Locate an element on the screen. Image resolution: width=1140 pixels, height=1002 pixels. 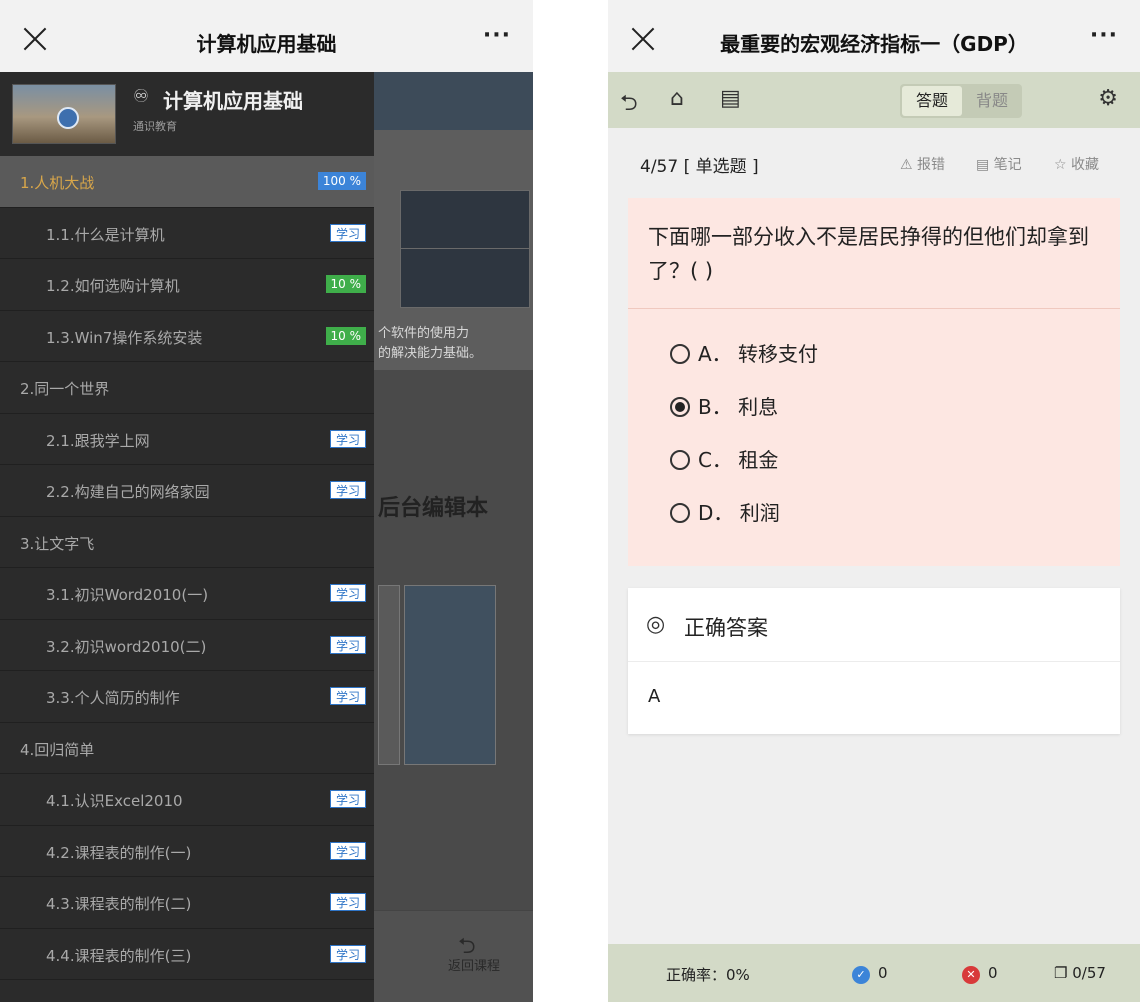
chapter-item: 2.同一个世界 is located at coordinates (187, 388).